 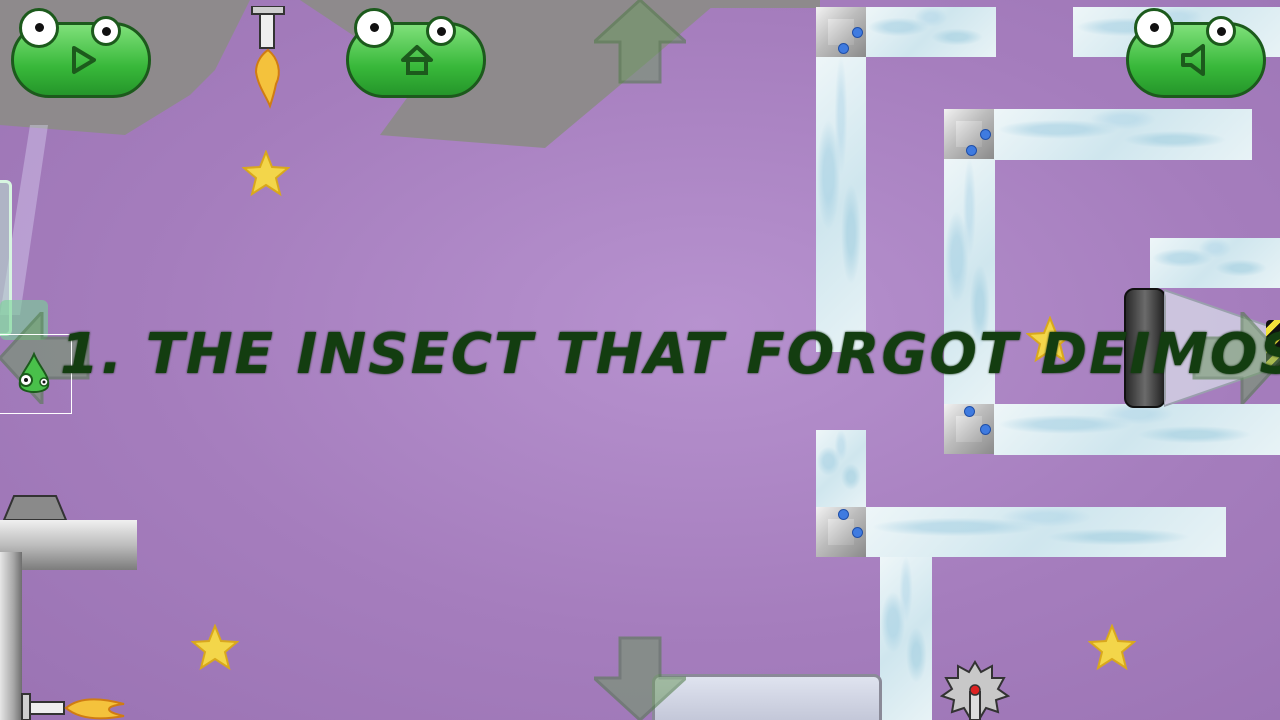 I want to click on play-button, so click(x=82, y=51).